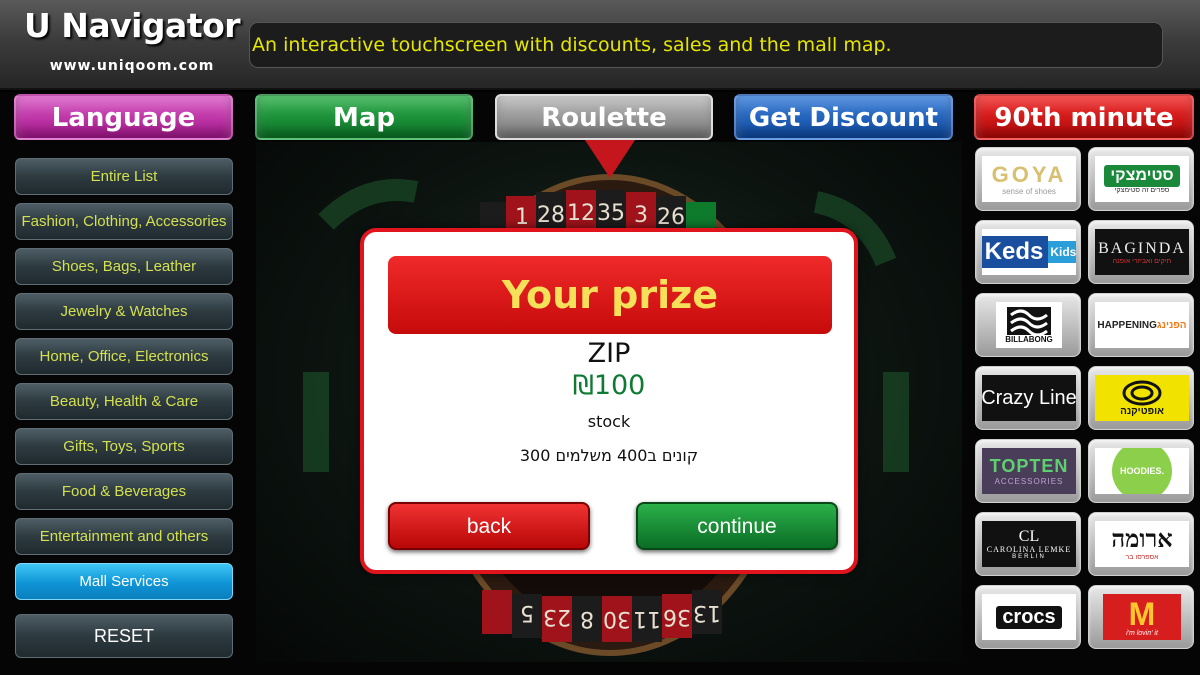 The width and height of the screenshot is (1200, 675). Describe the element at coordinates (617, 618) in the screenshot. I see `wheel-number: 30` at that location.